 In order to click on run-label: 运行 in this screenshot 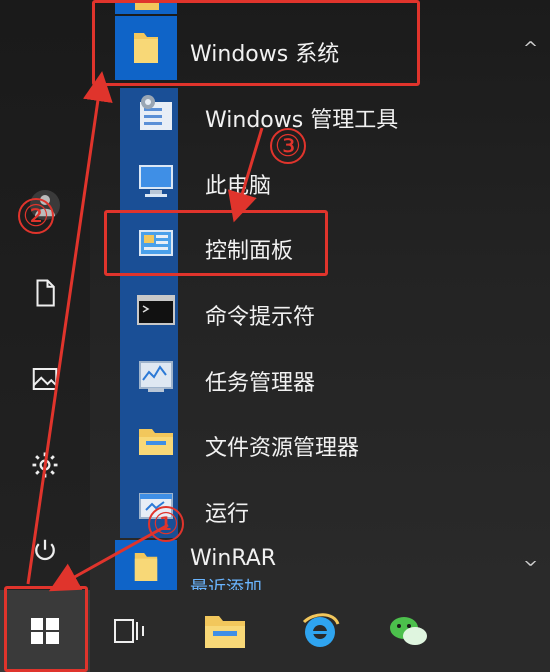, I will do `click(227, 512)`.